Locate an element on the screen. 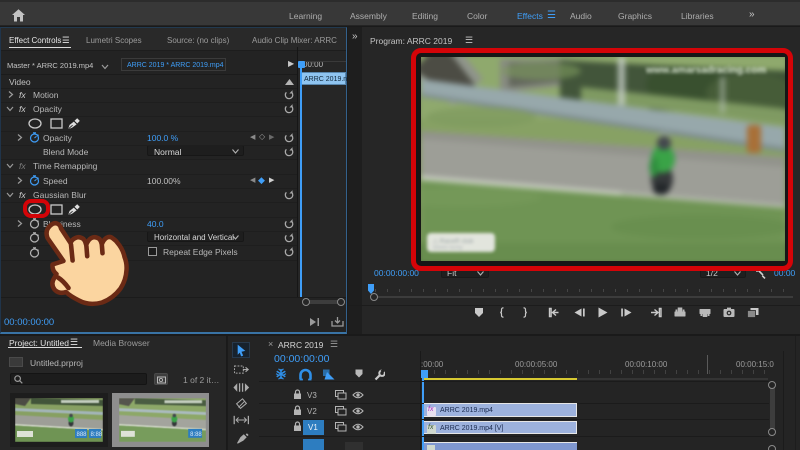 This screenshot has width=800, height=450. svg-text: wwww racing is located at coordinates (448, 248).